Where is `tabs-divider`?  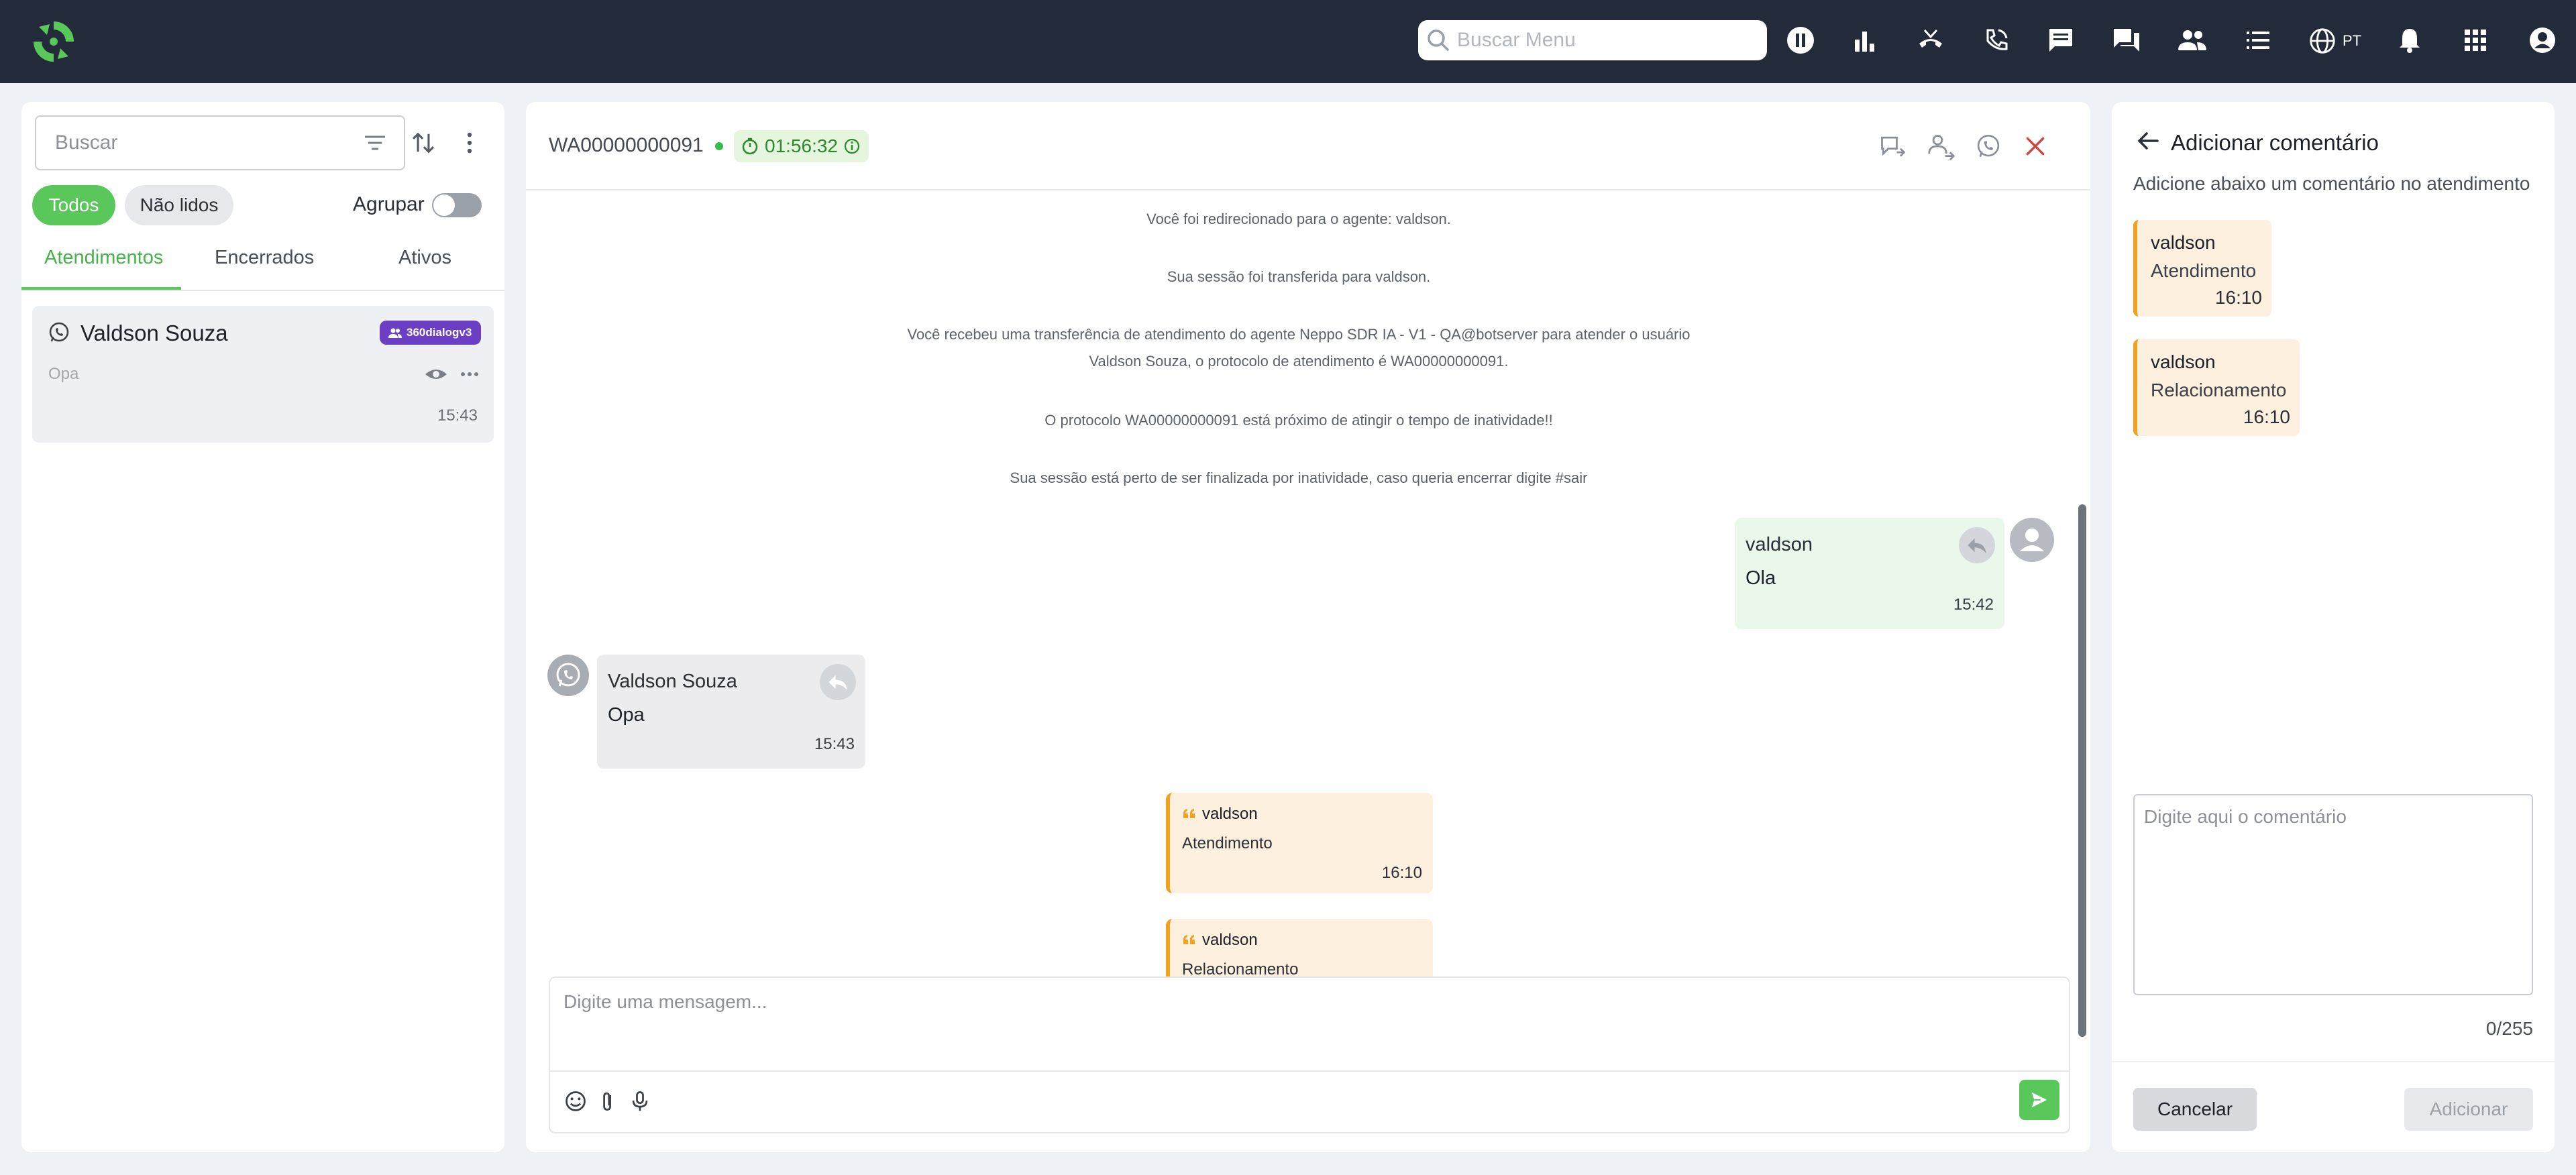
tabs-divider is located at coordinates (262, 290).